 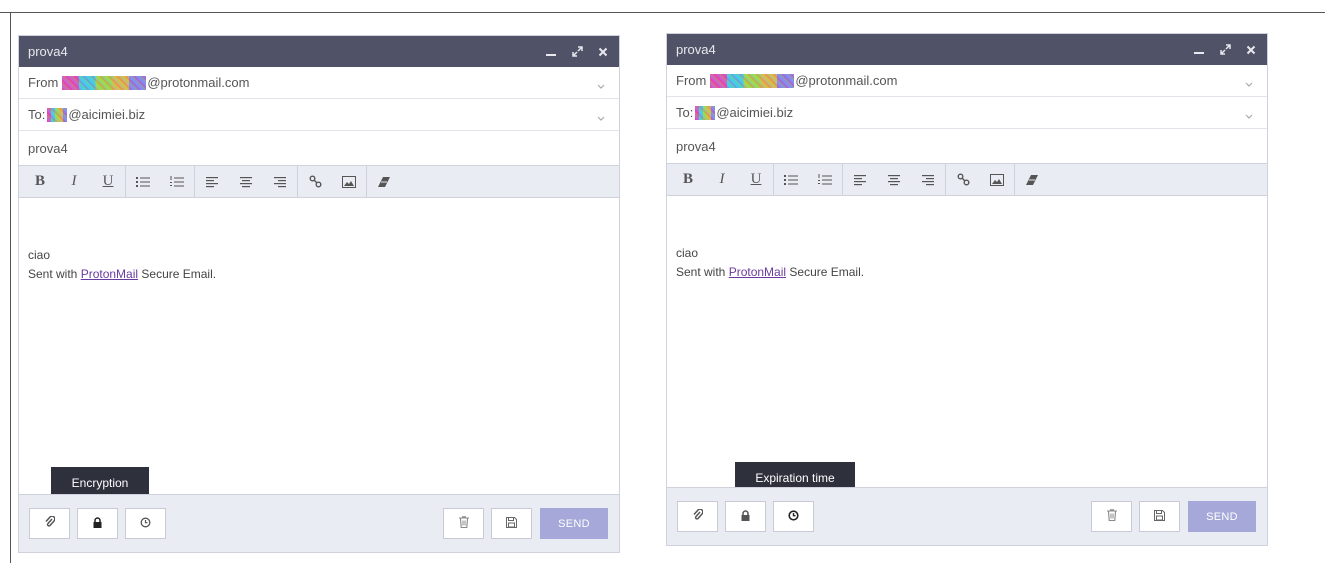 What do you see at coordinates (662, 12) in the screenshot?
I see `frame-border-top` at bounding box center [662, 12].